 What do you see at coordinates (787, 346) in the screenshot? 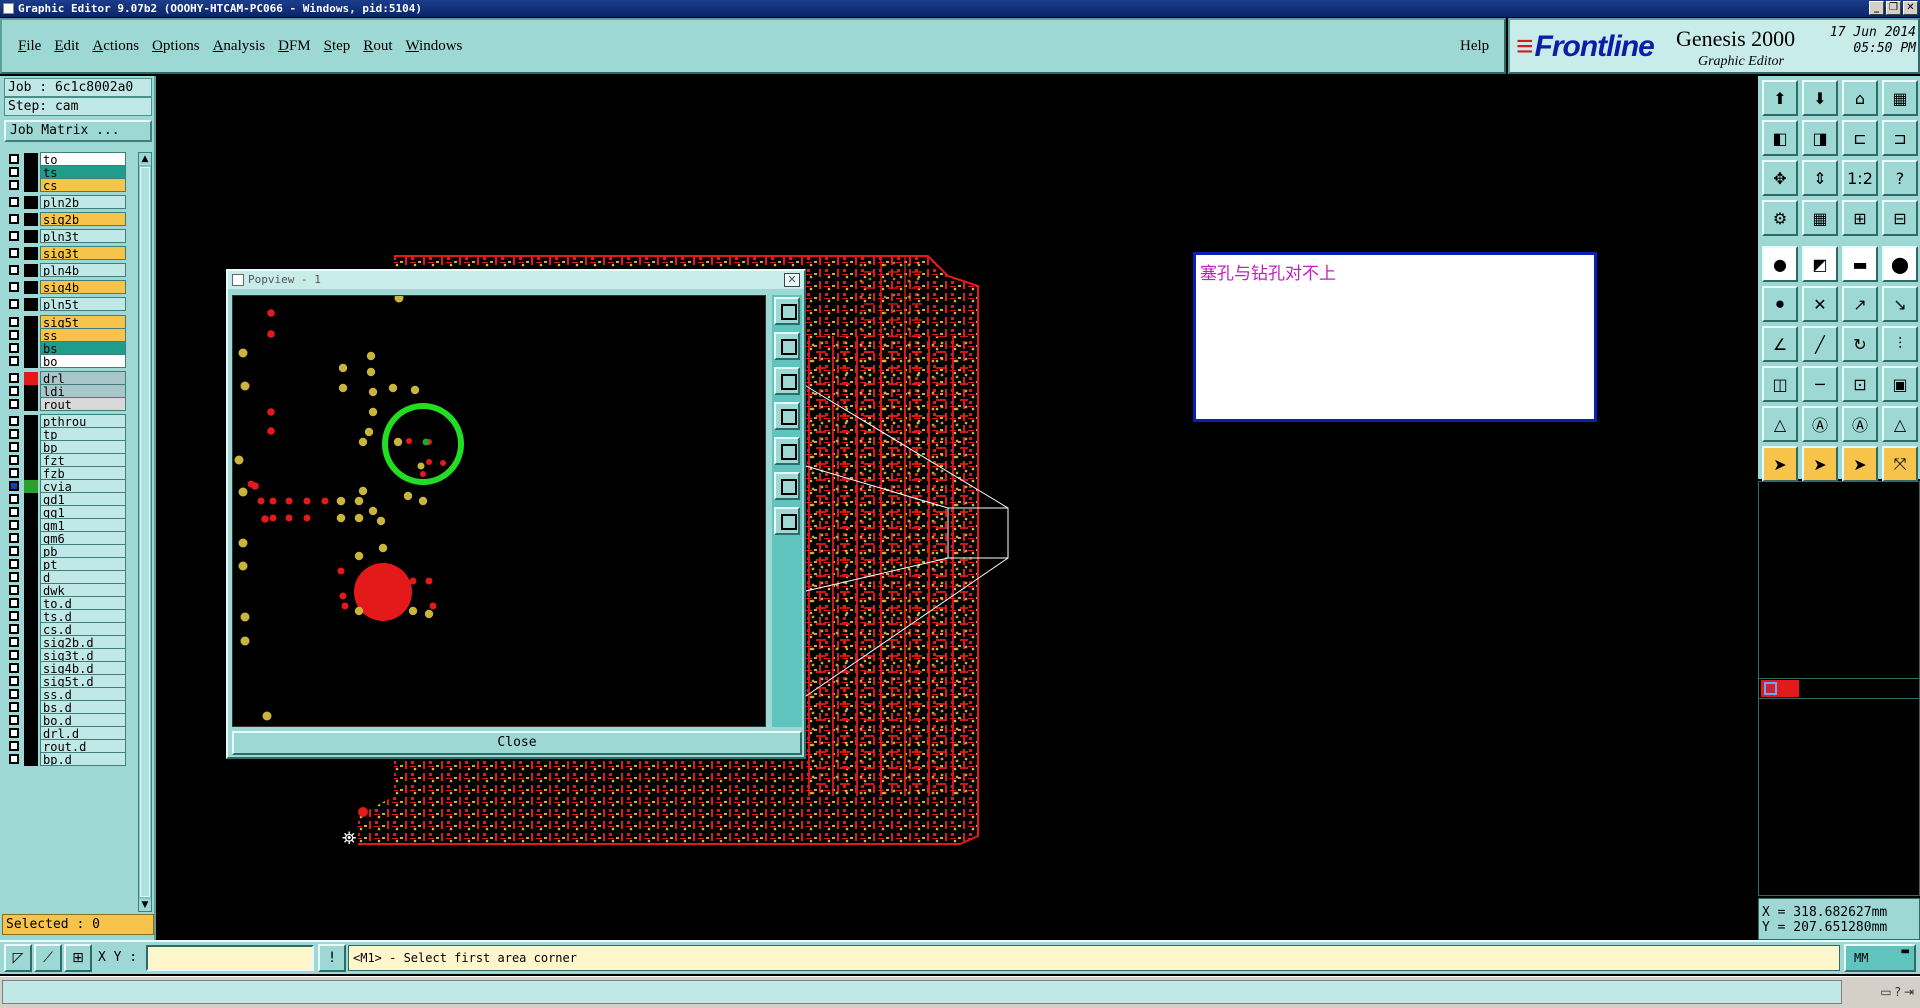
I see `popview-pan-up-icon` at bounding box center [787, 346].